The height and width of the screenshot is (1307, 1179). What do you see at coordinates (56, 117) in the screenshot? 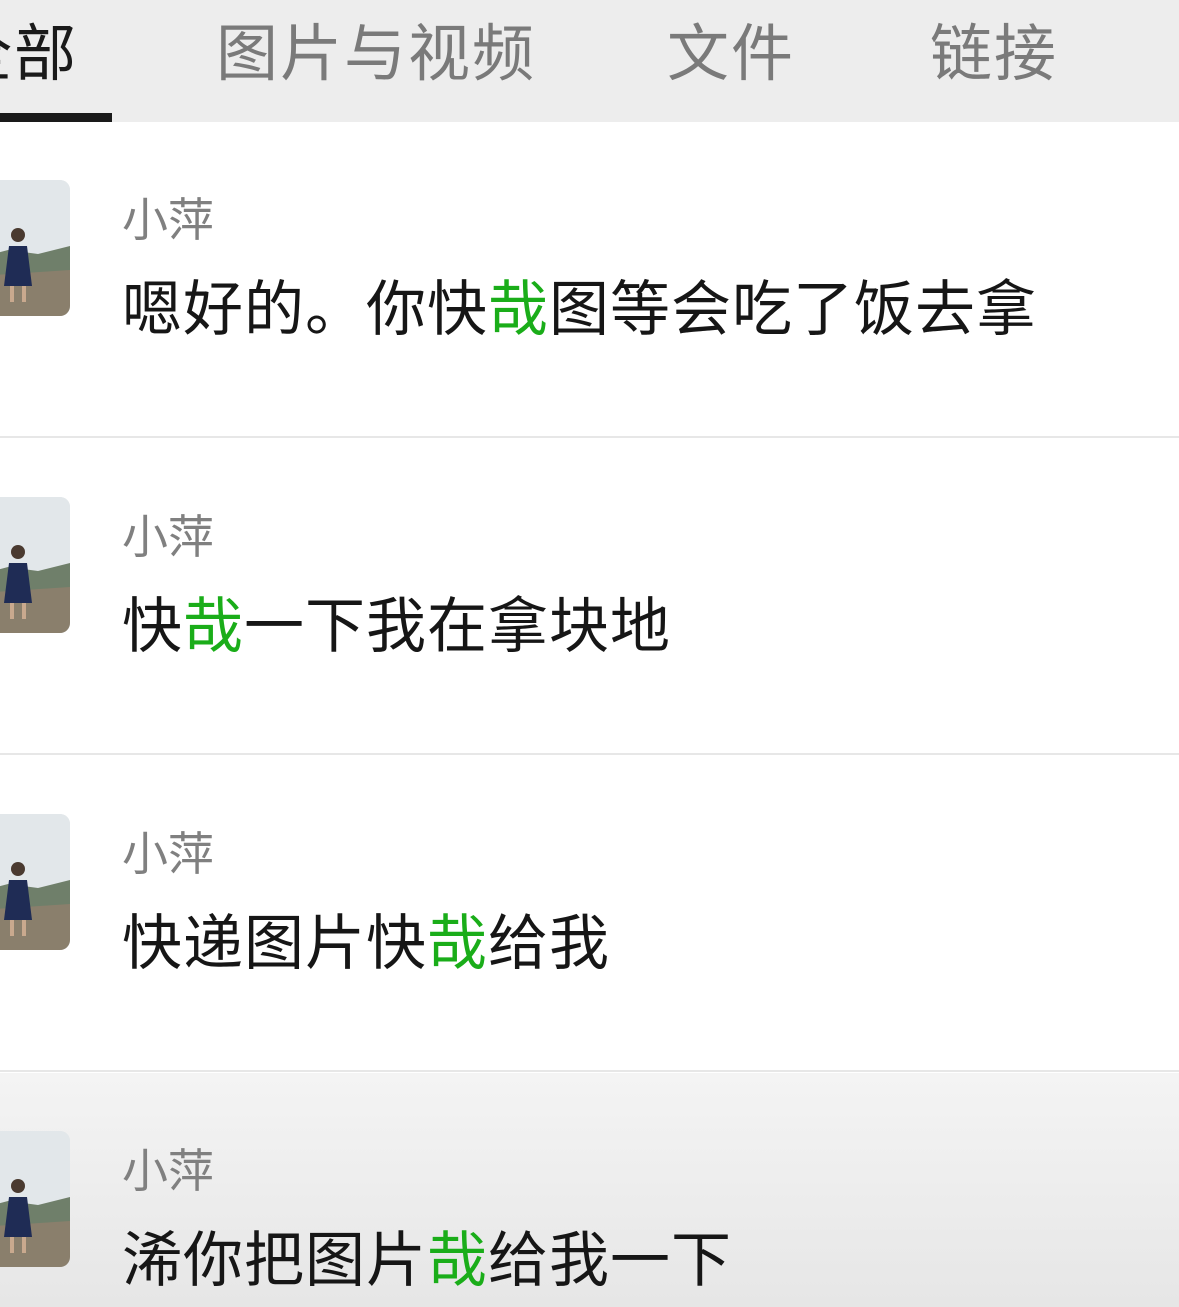
I see `active-tab-indicator` at bounding box center [56, 117].